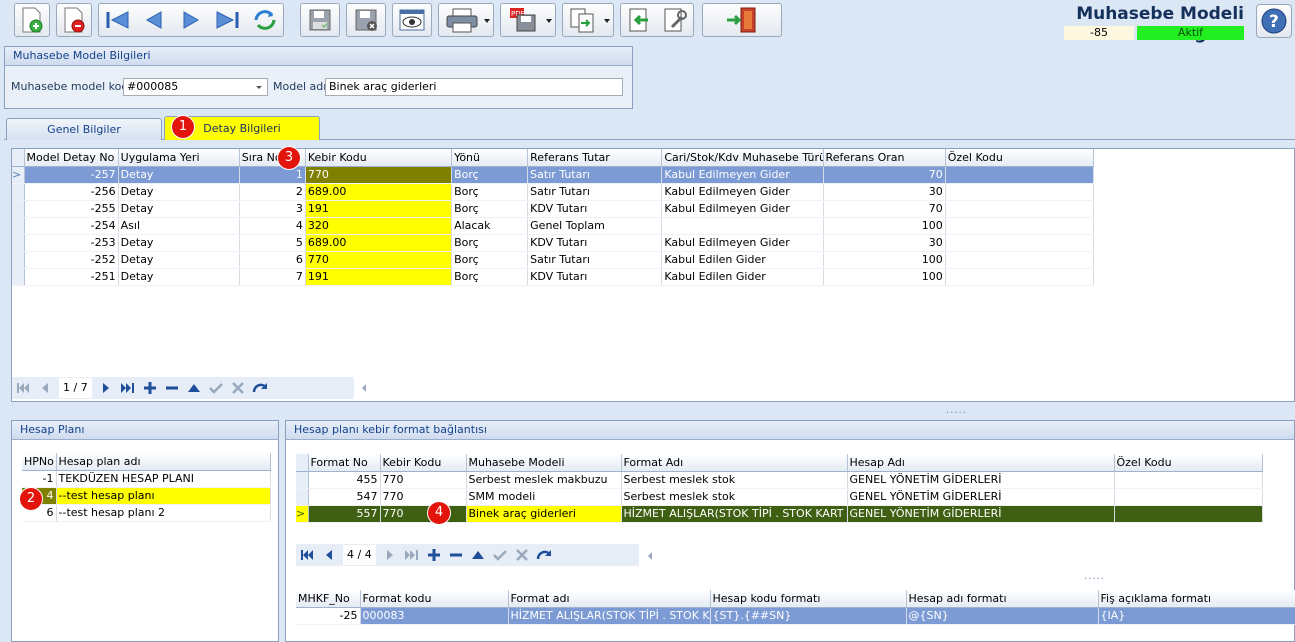  I want to click on col-fmt-ozel-kodu: Özel Kodu, so click(1188, 463).